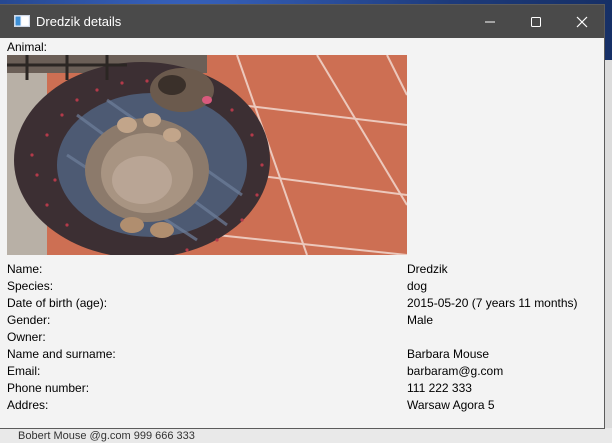  Describe the element at coordinates (61, 354) in the screenshot. I see `name-surname-label: Name and surname:` at that location.